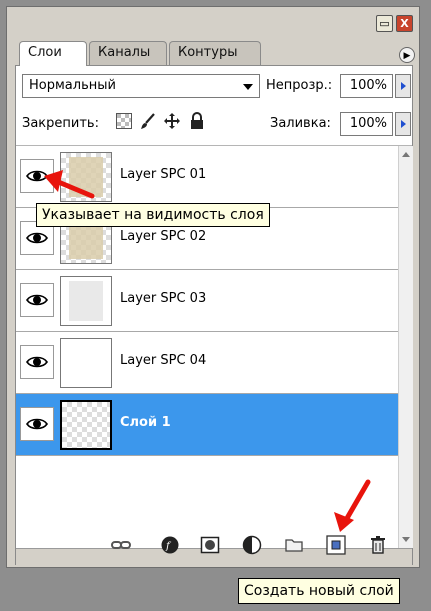  I want to click on visibility-tooltip: Указывает на видимость слоя, so click(153, 215).